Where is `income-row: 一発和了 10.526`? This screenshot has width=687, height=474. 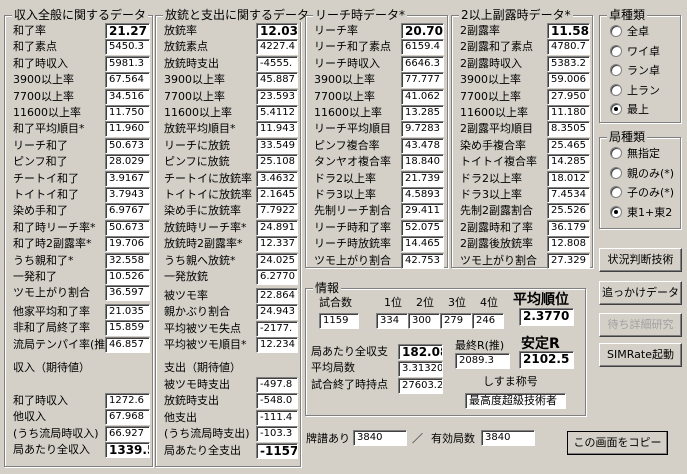
income-row: 一発和了 10.526 is located at coordinates (81, 277).